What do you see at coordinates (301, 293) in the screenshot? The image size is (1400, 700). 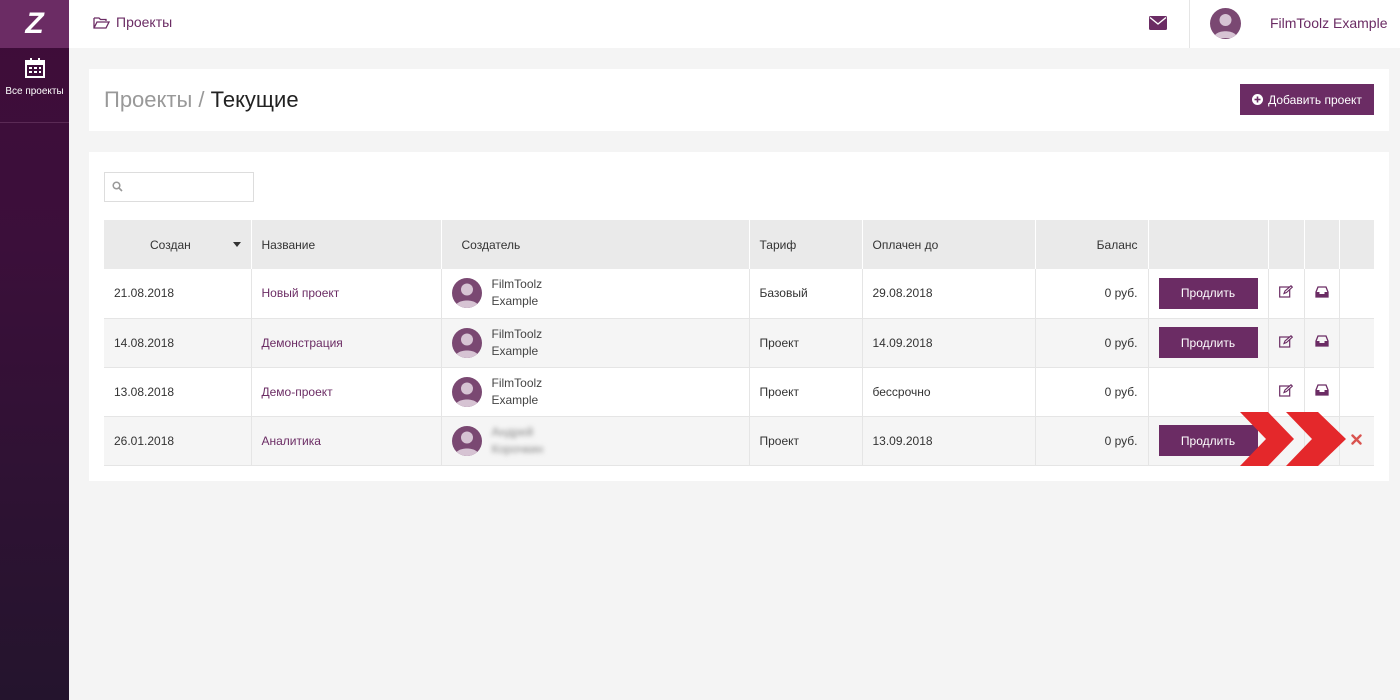 I see `project-name-link: Новый проект` at bounding box center [301, 293].